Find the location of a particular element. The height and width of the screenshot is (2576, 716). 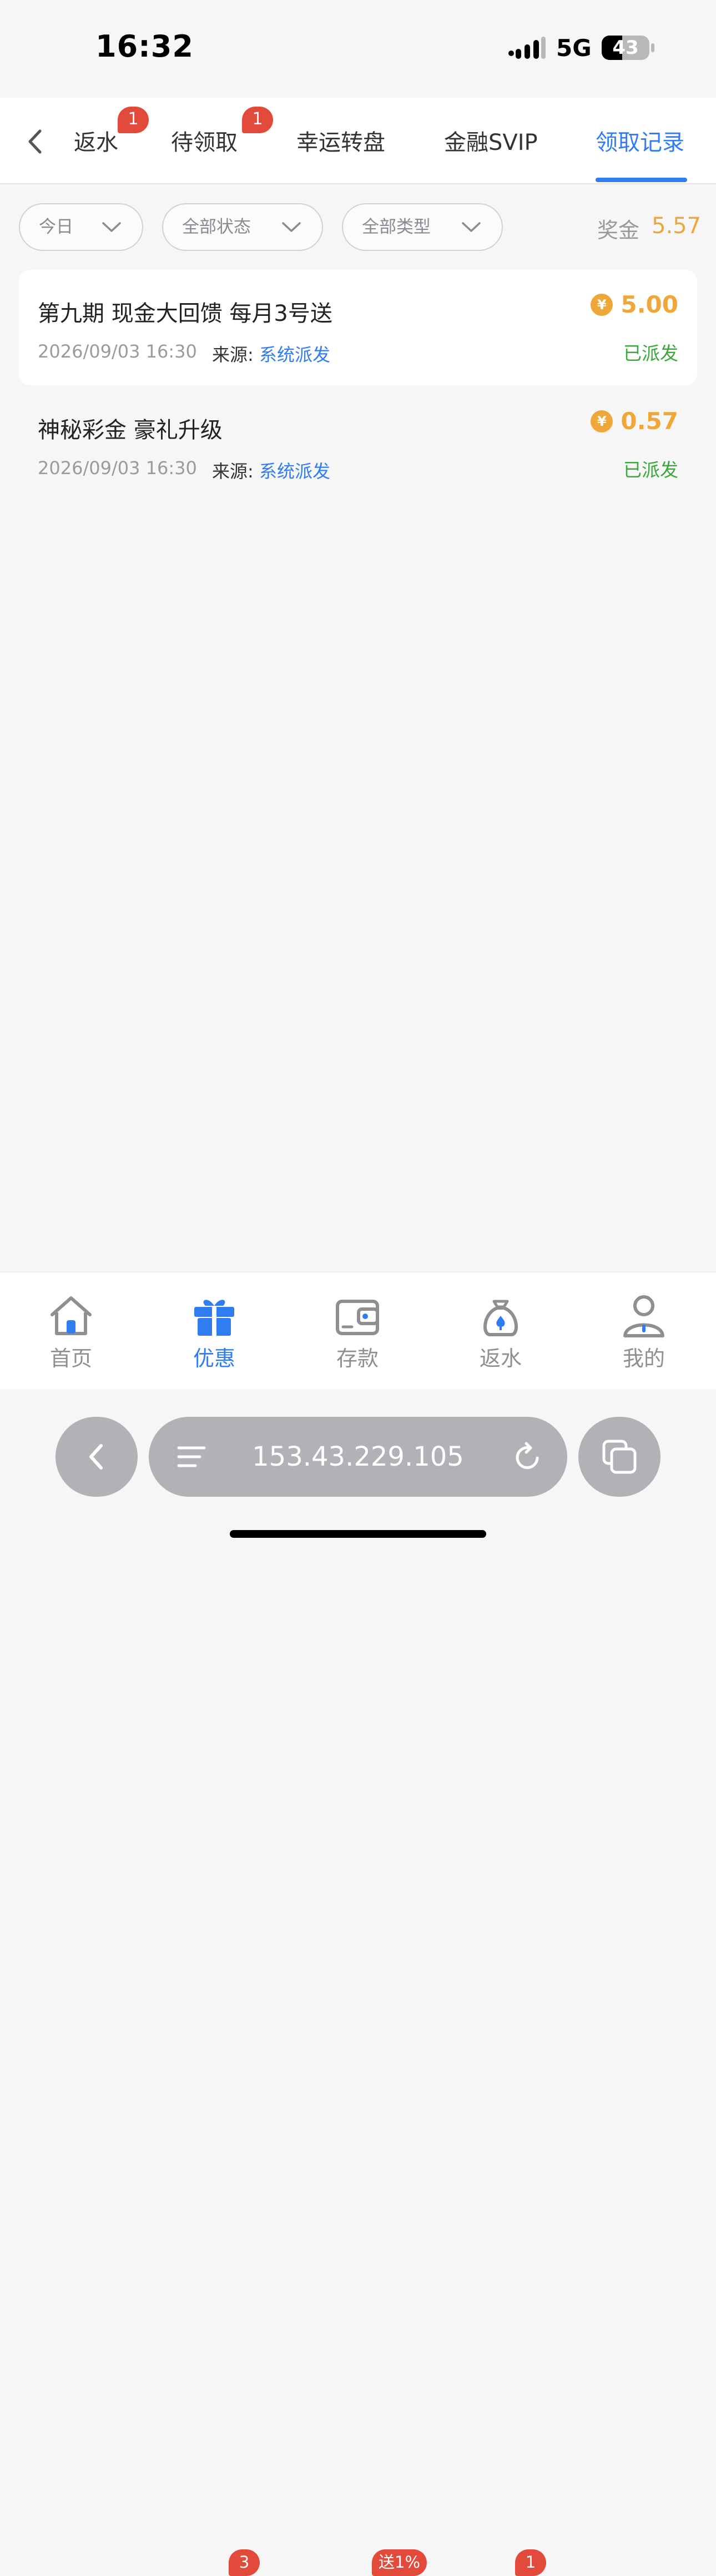

status-filter: 全部状态 is located at coordinates (242, 227).